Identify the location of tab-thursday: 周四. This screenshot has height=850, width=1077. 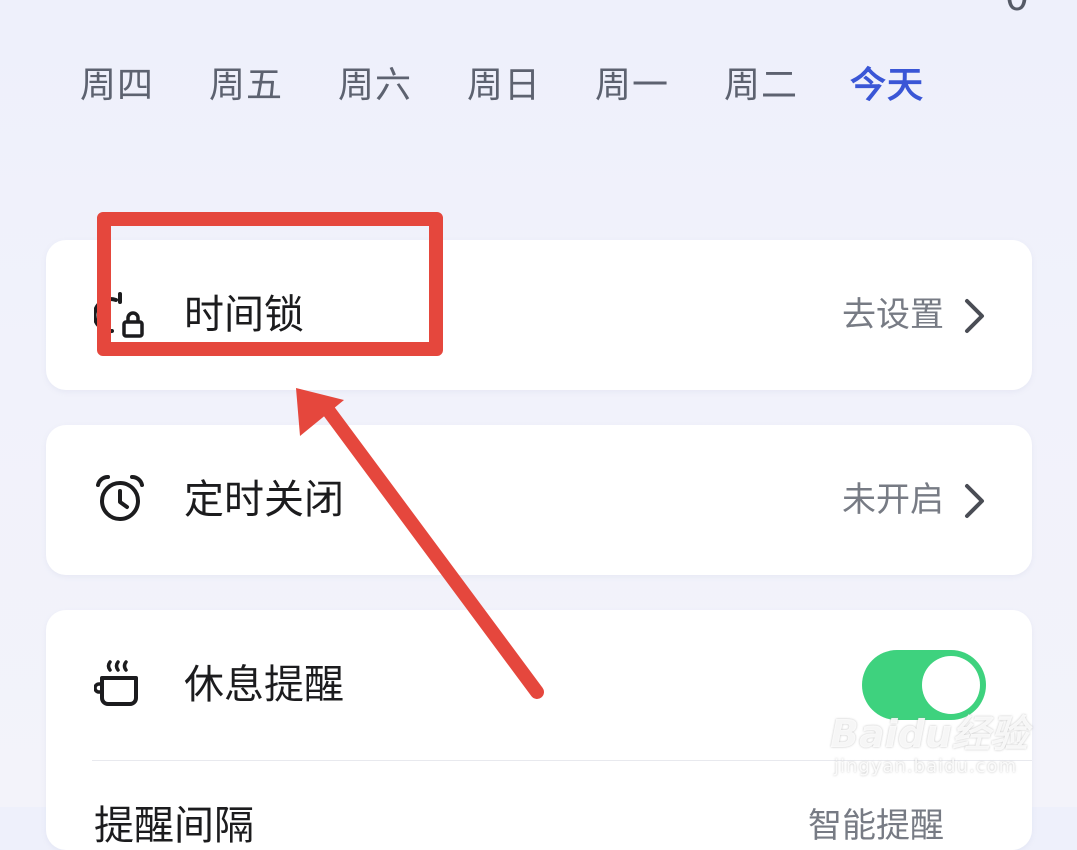
(117, 86).